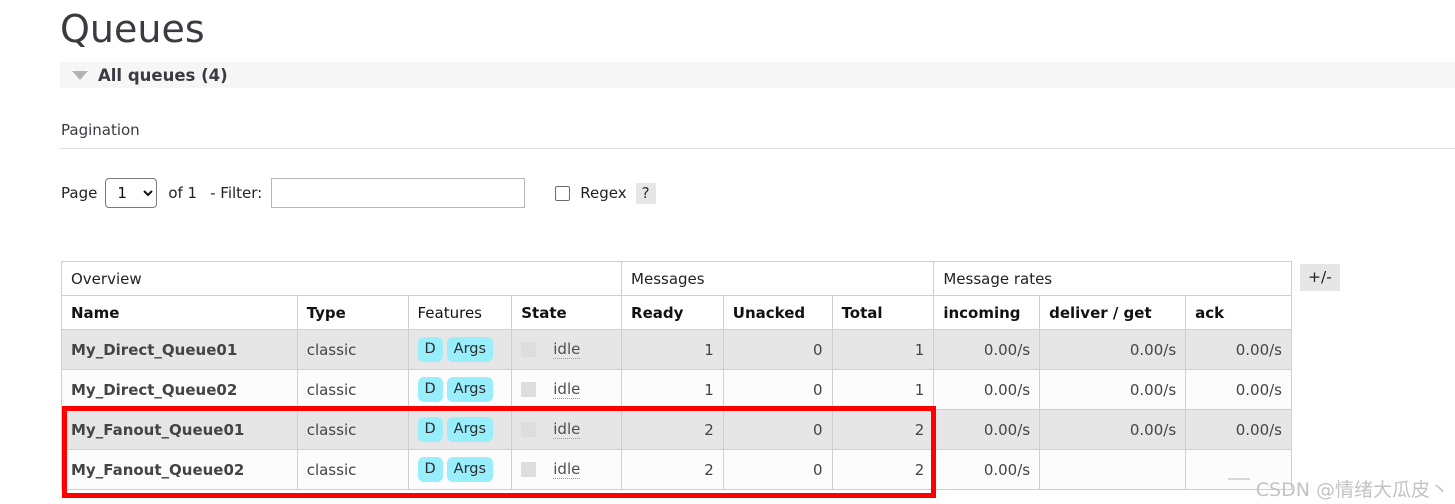 The width and height of the screenshot is (1455, 504). Describe the element at coordinates (1238, 312) in the screenshot. I see `column-header-ack: ack` at that location.